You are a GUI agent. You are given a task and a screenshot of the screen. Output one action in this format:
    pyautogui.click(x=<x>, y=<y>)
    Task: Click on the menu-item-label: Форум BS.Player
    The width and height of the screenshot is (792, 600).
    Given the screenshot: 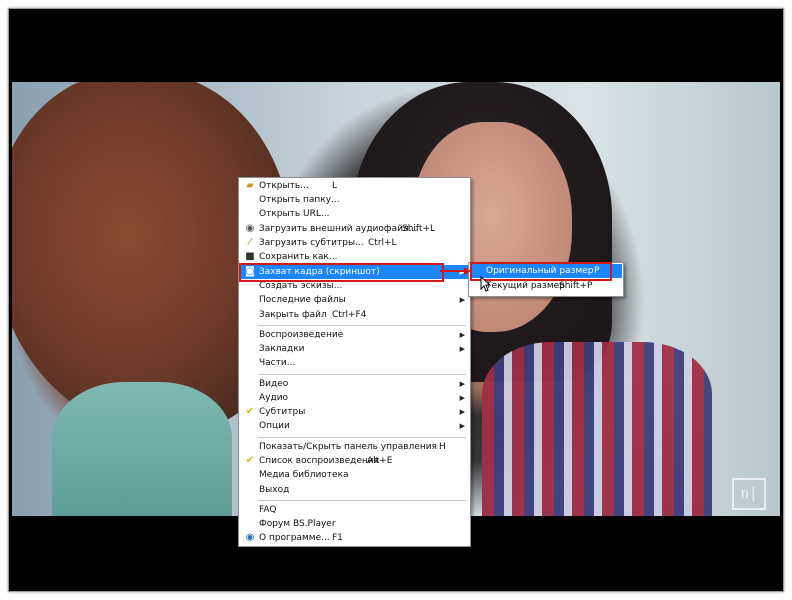 What is the action you would take?
    pyautogui.click(x=297, y=524)
    